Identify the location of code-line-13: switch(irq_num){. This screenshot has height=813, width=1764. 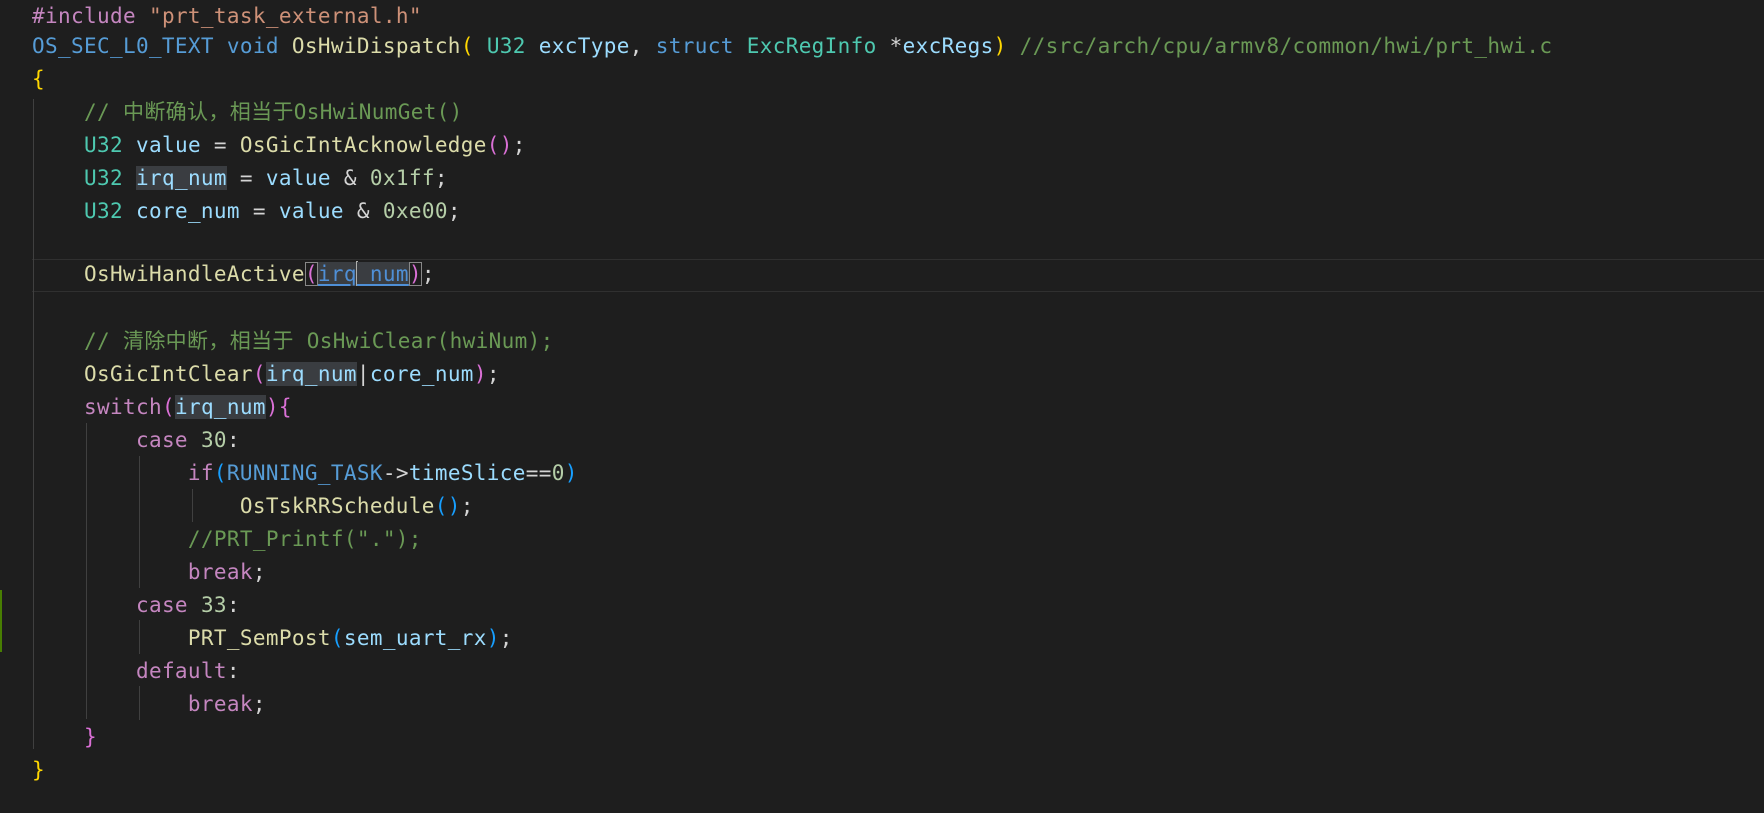
(162, 407).